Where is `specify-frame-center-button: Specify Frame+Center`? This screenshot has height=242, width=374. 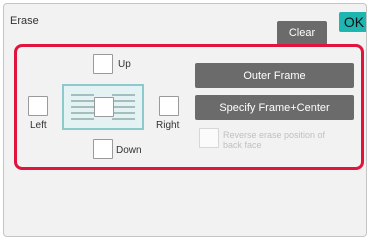 specify-frame-center-button: Specify Frame+Center is located at coordinates (274, 107).